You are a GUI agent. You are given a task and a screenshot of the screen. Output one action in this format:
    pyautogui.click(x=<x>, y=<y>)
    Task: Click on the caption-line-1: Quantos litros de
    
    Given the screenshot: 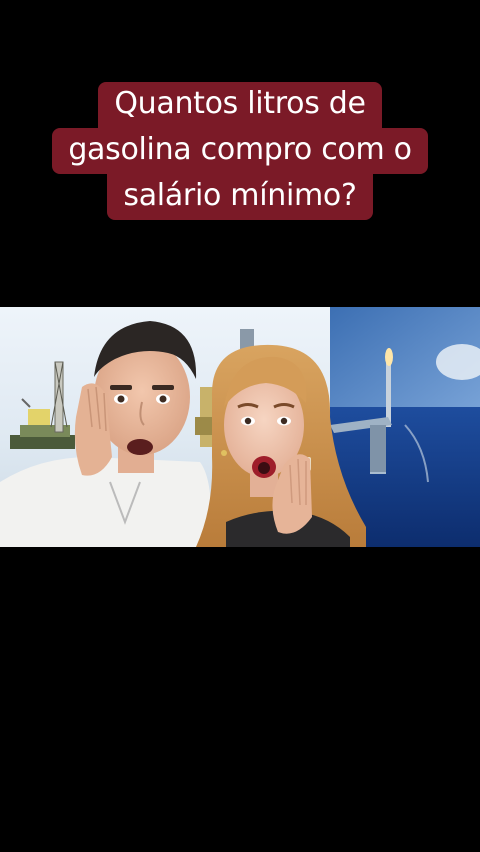 What is the action you would take?
    pyautogui.click(x=240, y=105)
    